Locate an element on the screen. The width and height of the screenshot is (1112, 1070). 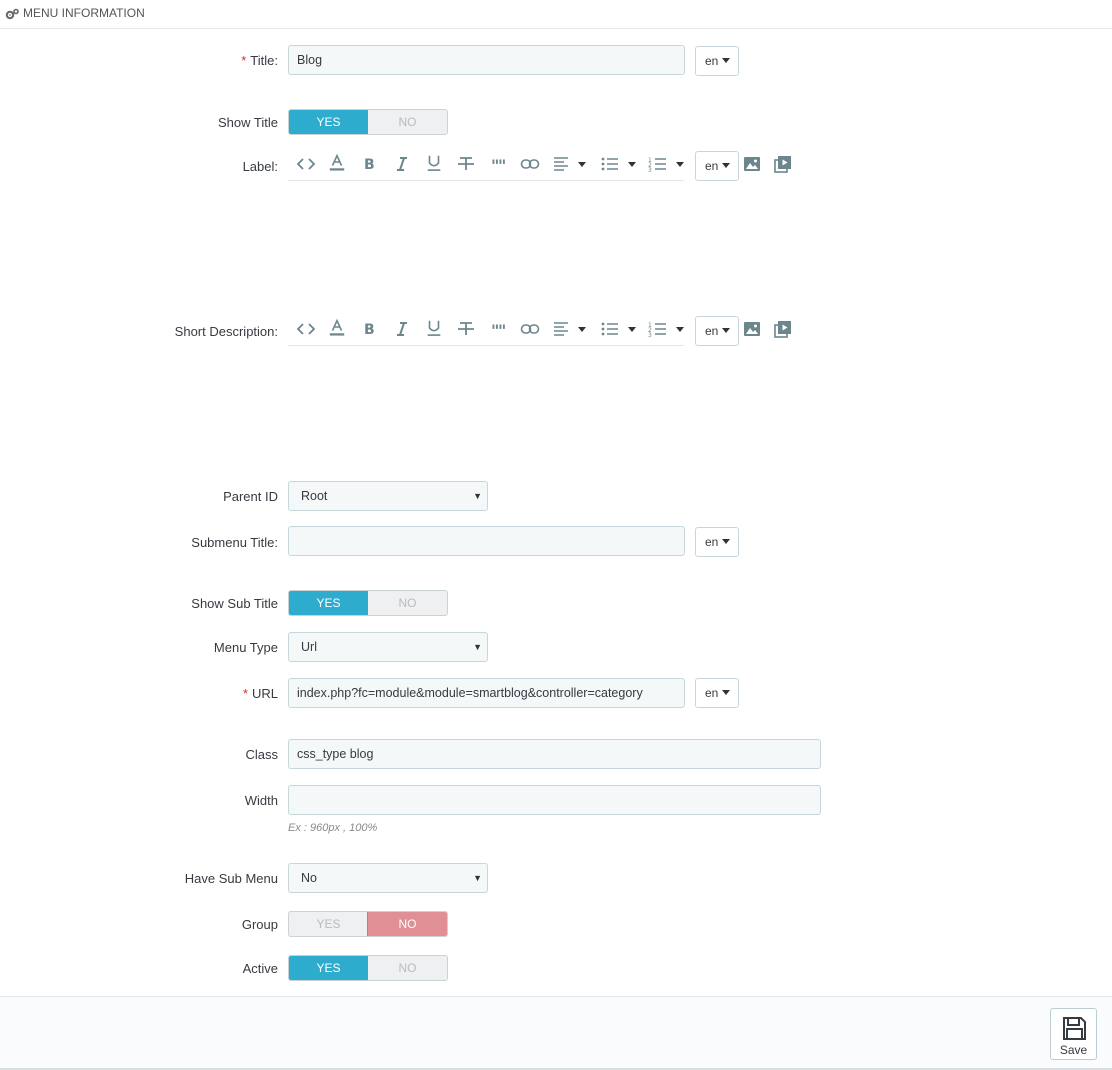
show-sub-title-switch: YES NO is located at coordinates (368, 603).